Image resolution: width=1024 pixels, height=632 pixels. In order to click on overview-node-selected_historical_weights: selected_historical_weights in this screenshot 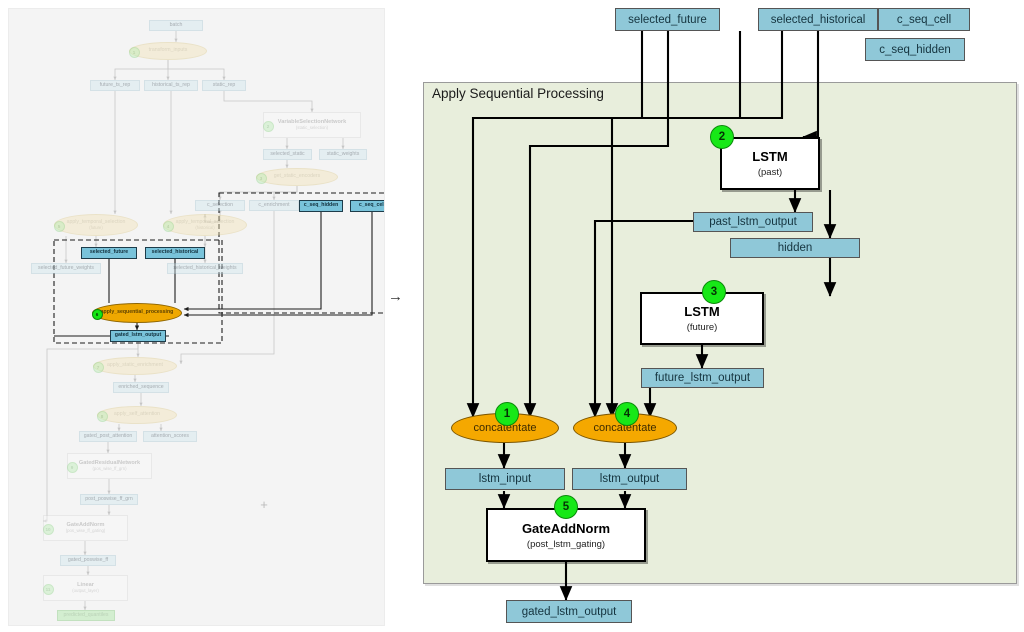, I will do `click(205, 268)`.